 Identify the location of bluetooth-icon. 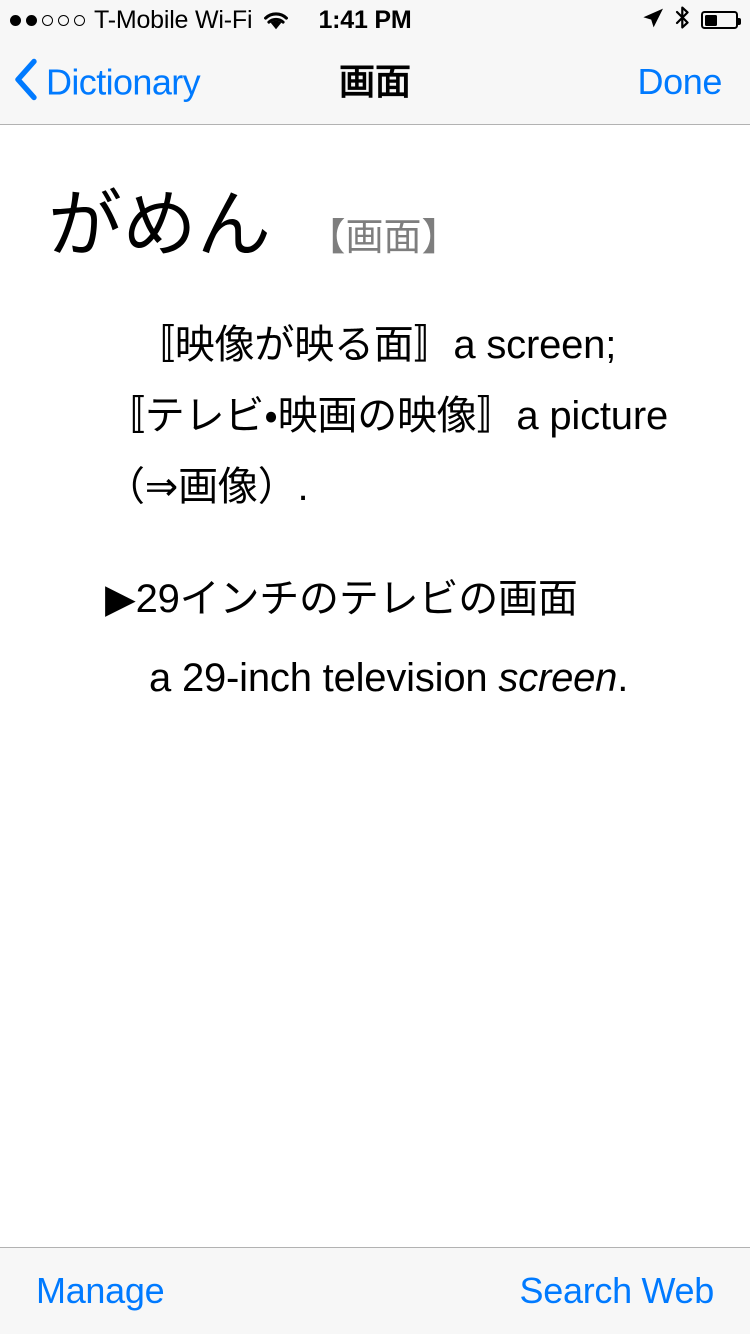
(682, 20).